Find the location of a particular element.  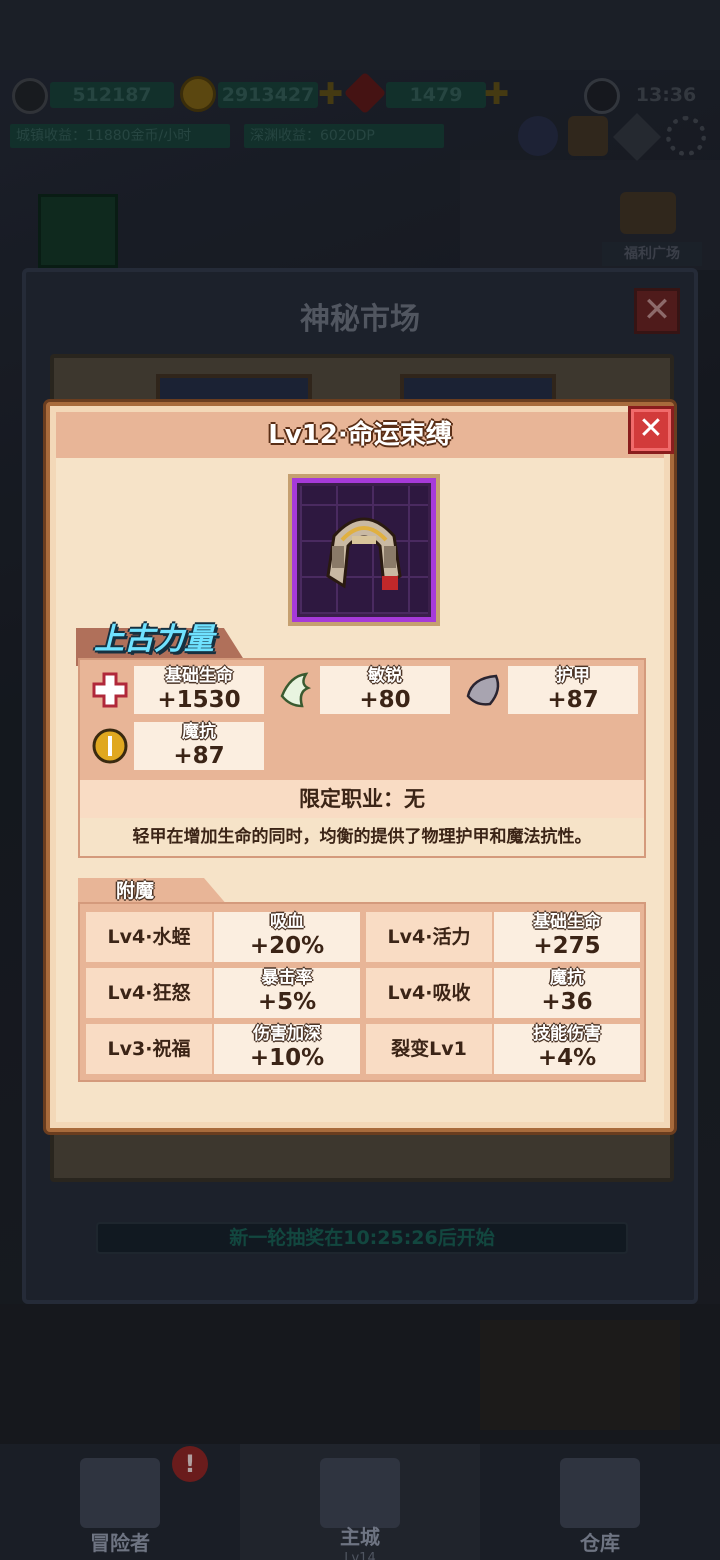

popup-header: Lv12·命运束缚 is located at coordinates (360, 435).